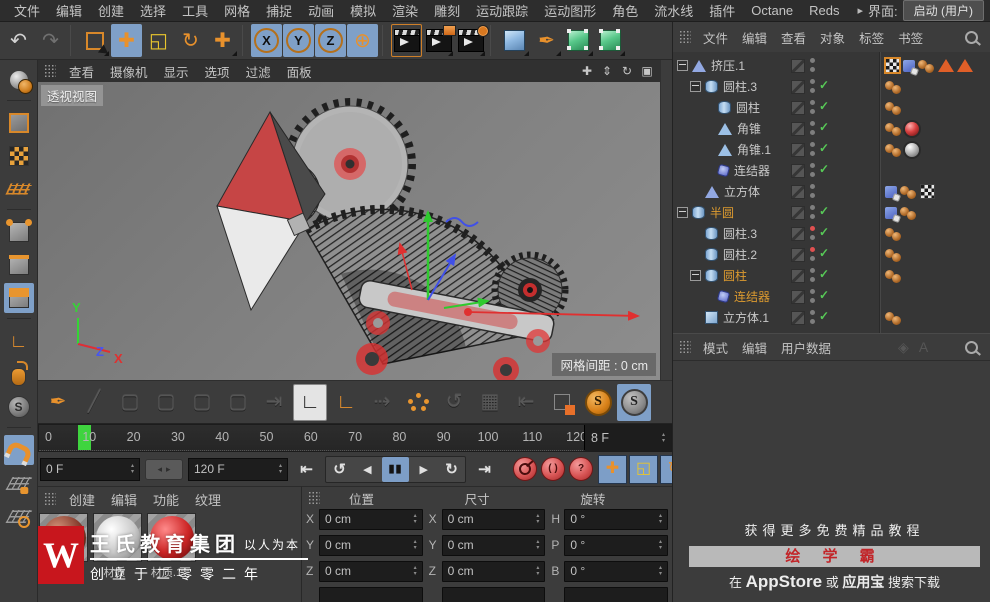 Image resolution: width=990 pixels, height=602 pixels. I want to click on texture-mode-button, so click(19, 156).